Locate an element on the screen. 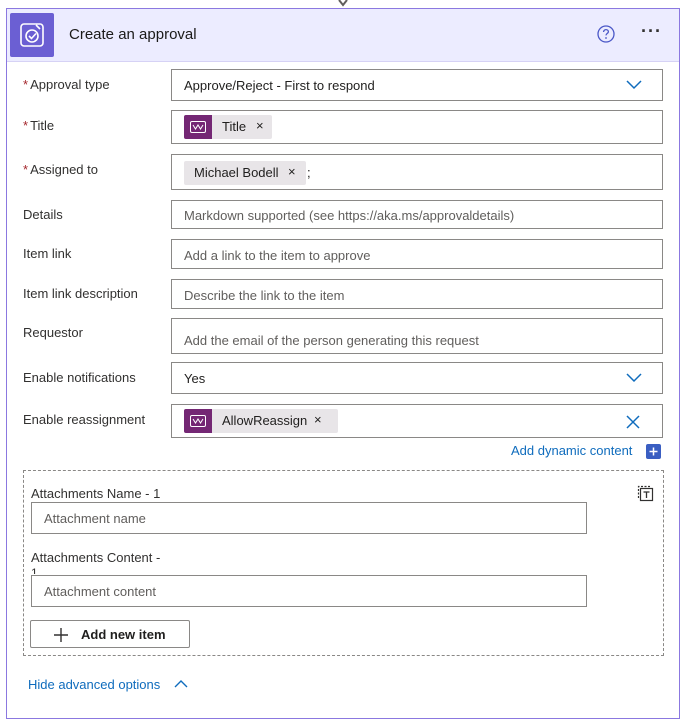  dynamic-token-title: Title × is located at coordinates (228, 127).